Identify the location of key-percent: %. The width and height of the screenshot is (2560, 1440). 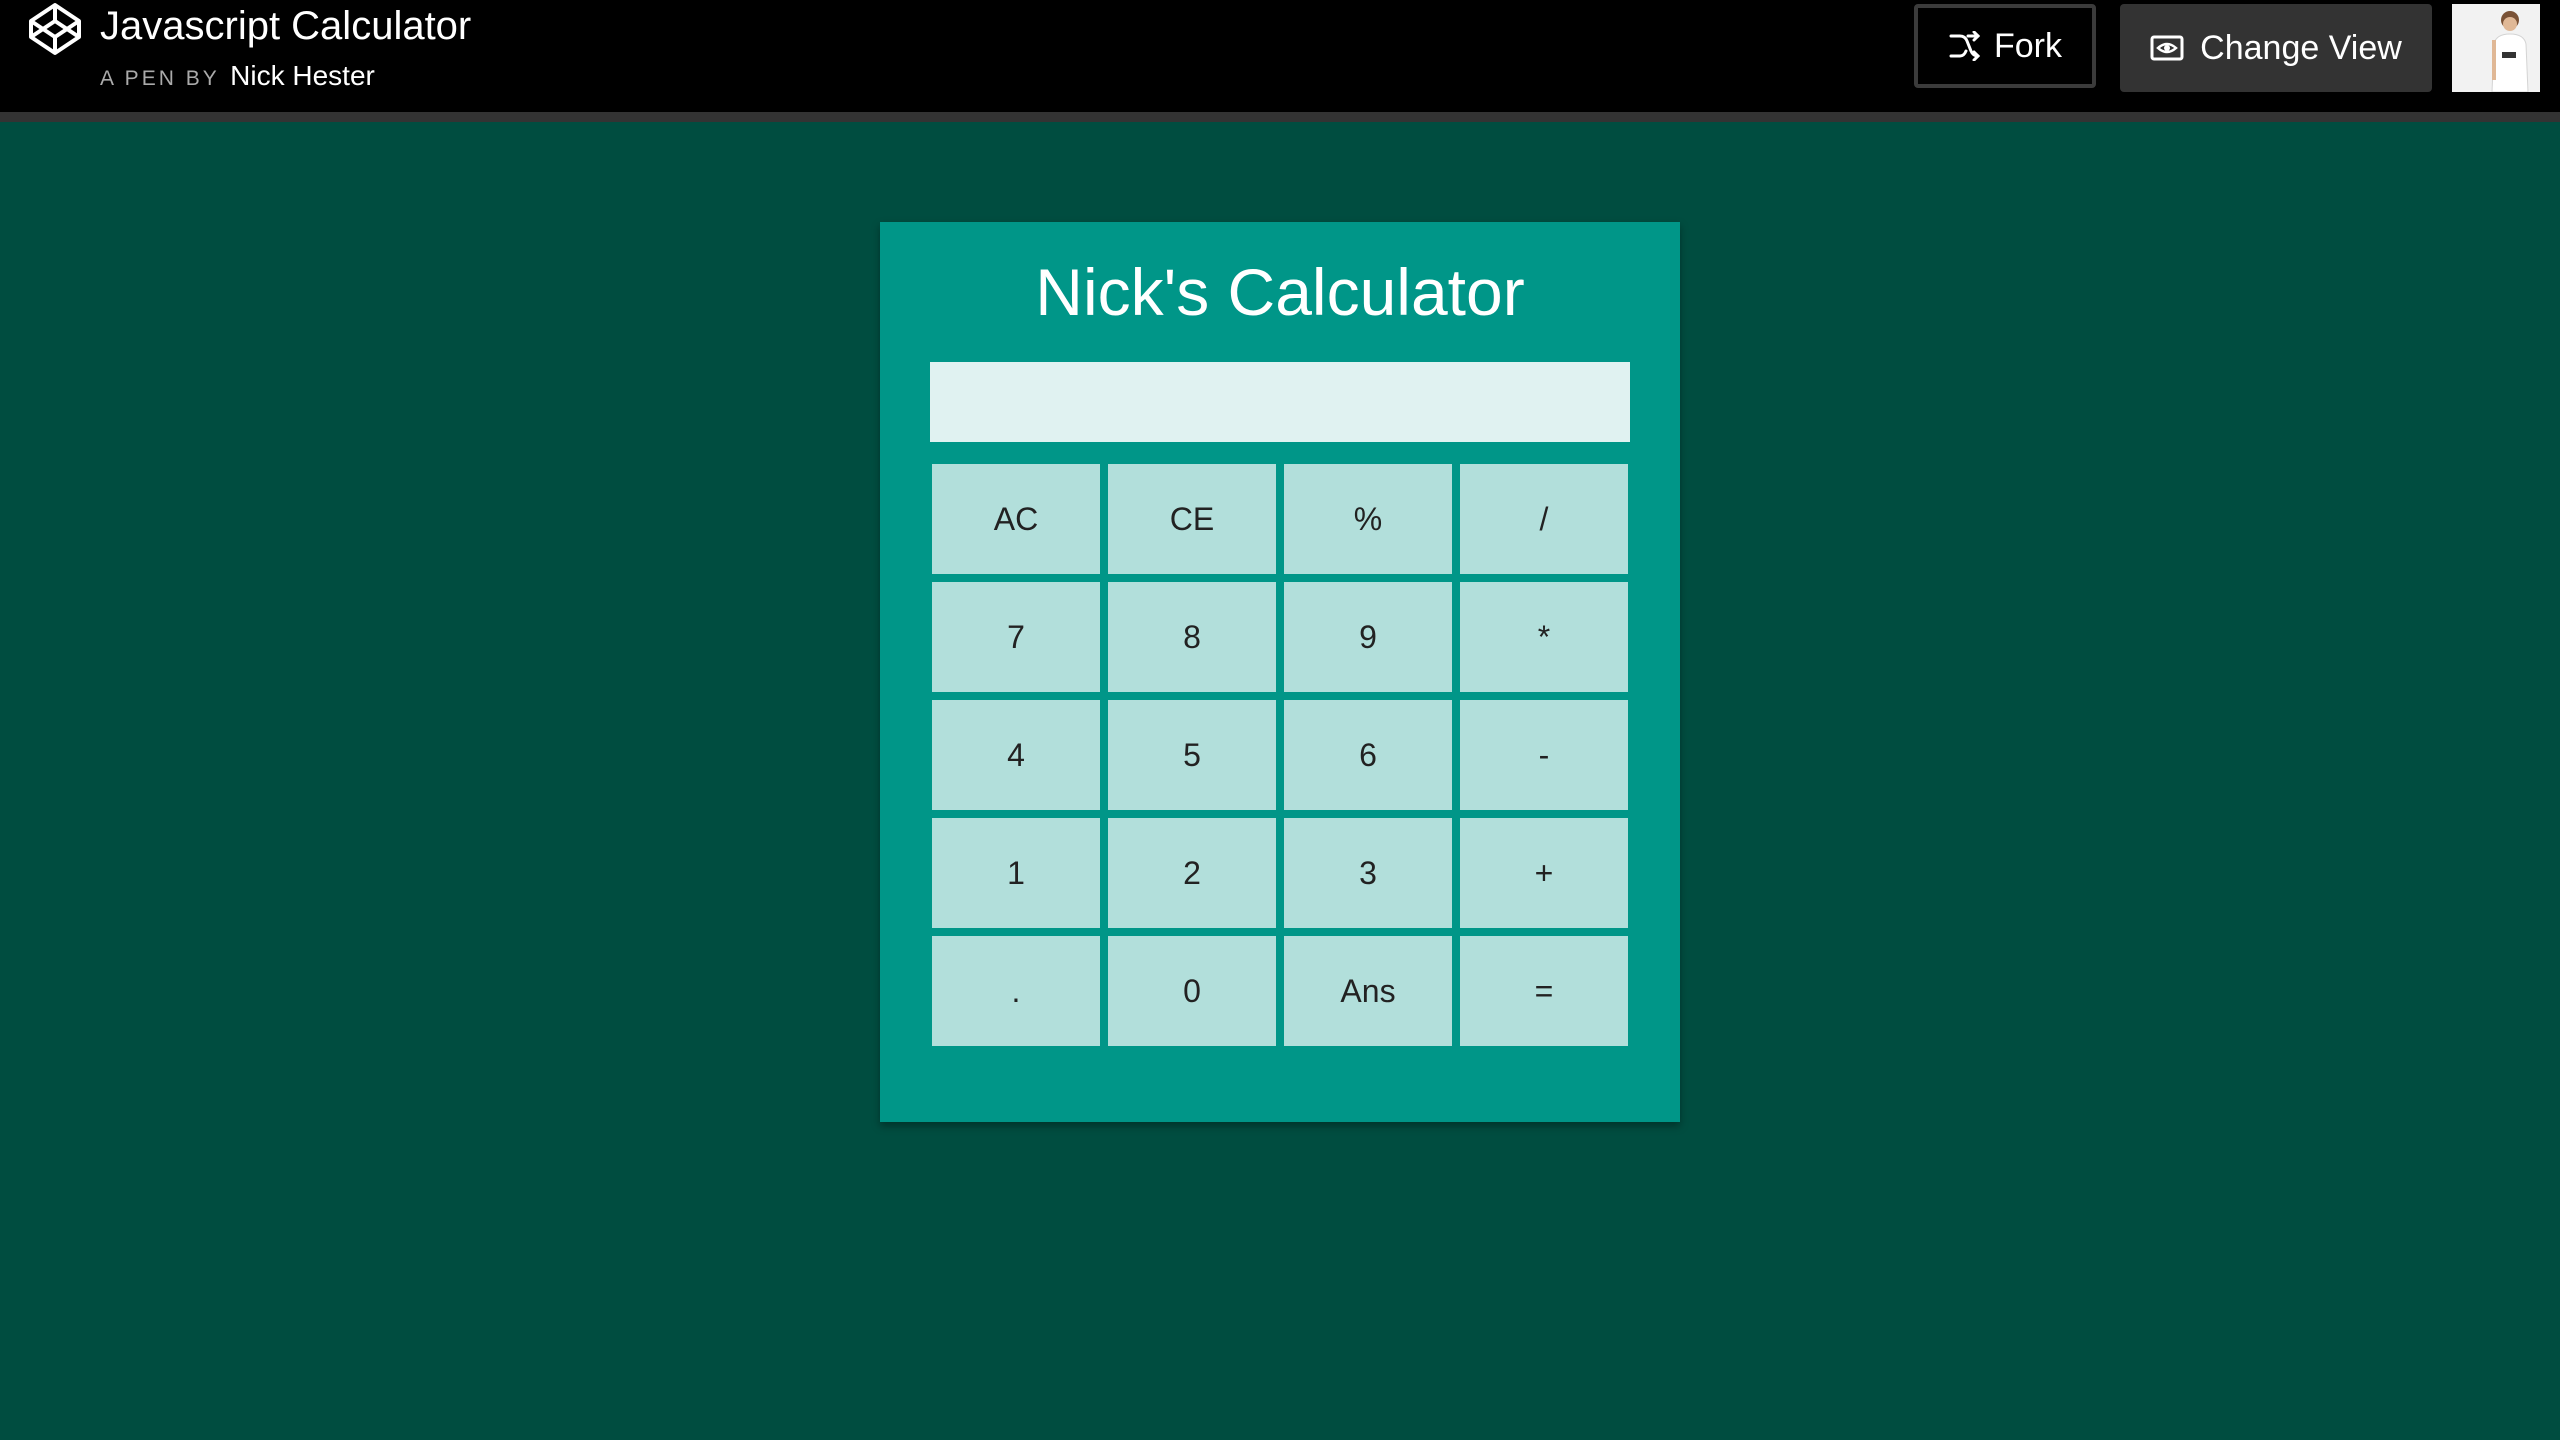
(1368, 519).